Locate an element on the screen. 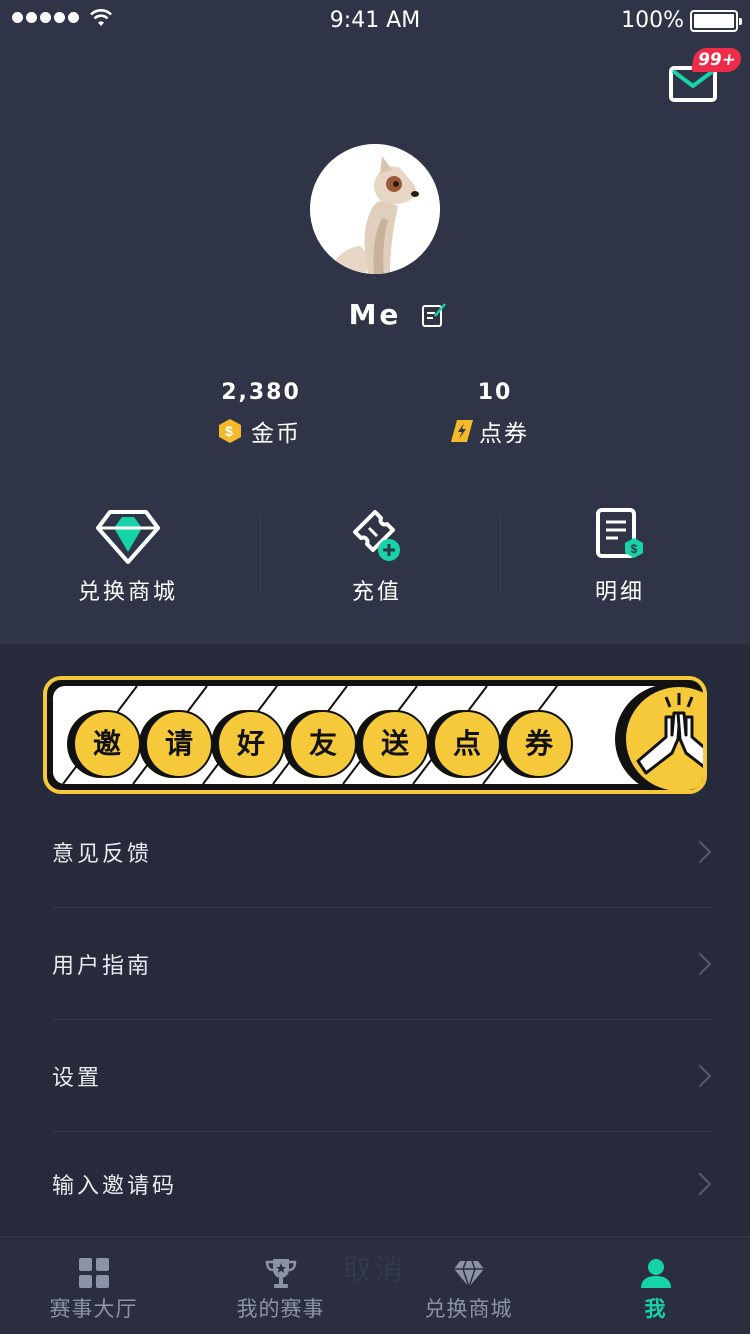  menu-item-feedback: 意见反馈 is located at coordinates (382, 852).